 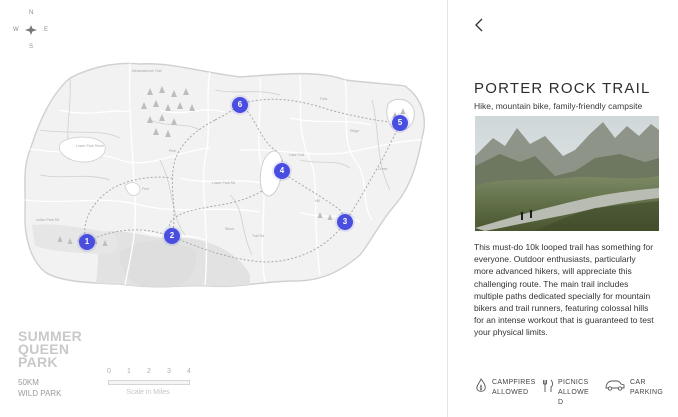 I want to click on park-name: SUMMER QUEEN PARK, so click(x=63, y=349).